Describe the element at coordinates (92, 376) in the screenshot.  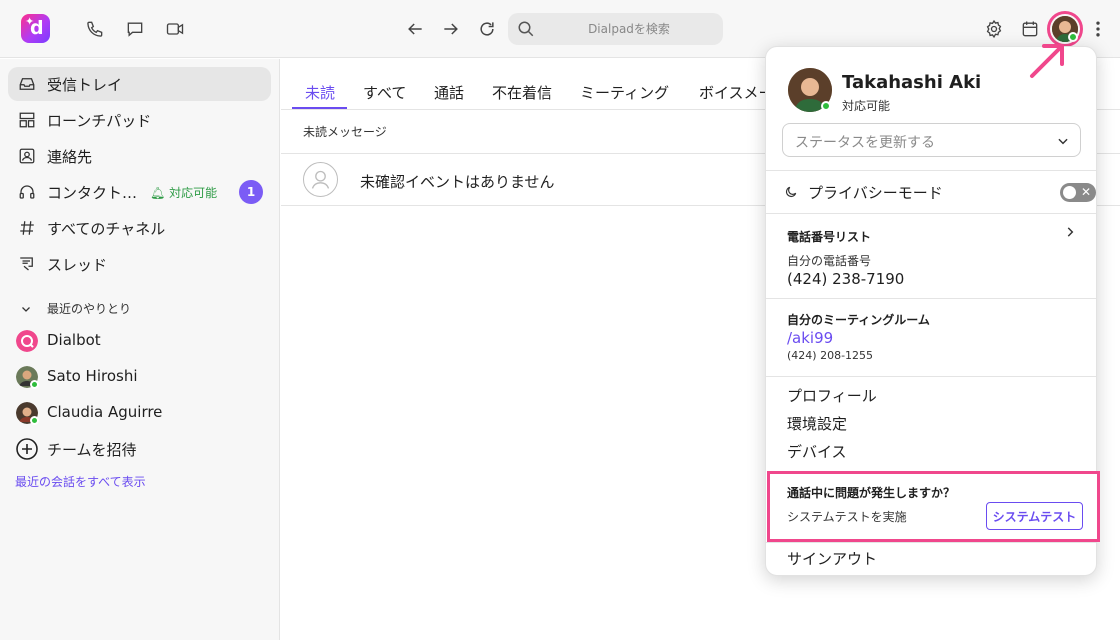
I see `contact-name: Sato Hiroshi` at that location.